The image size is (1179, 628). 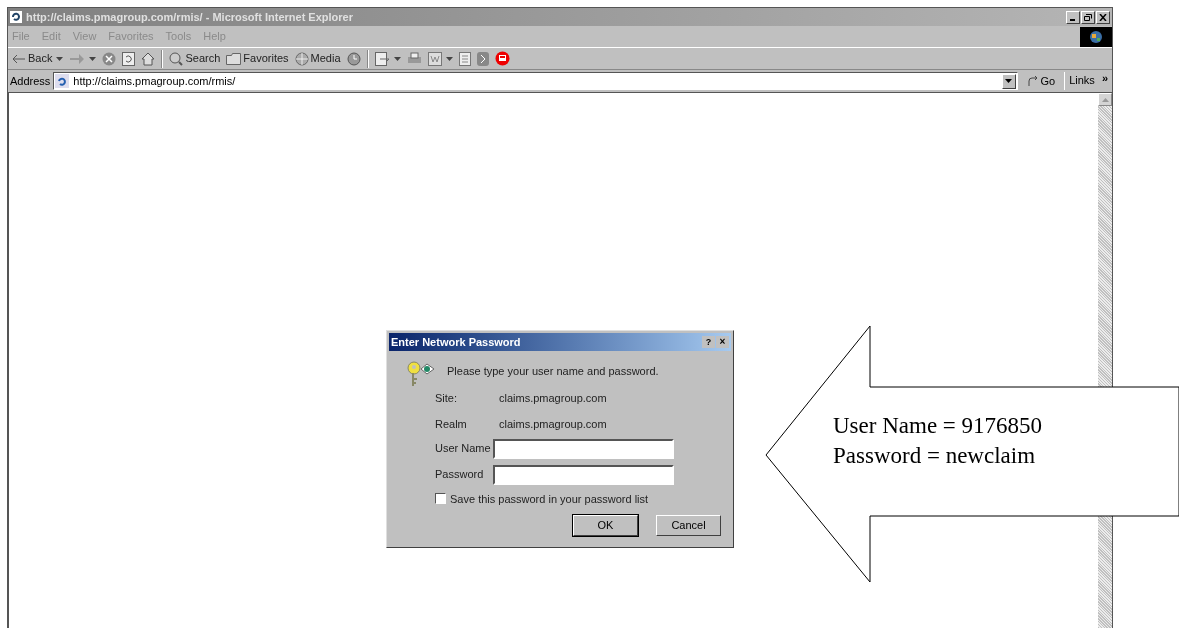 What do you see at coordinates (440, 499) in the screenshot?
I see `save-checkbox` at bounding box center [440, 499].